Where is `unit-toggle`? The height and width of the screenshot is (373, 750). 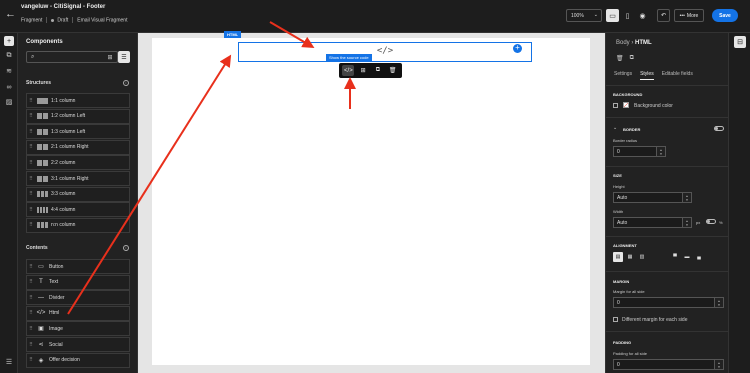 unit-toggle is located at coordinates (711, 221).